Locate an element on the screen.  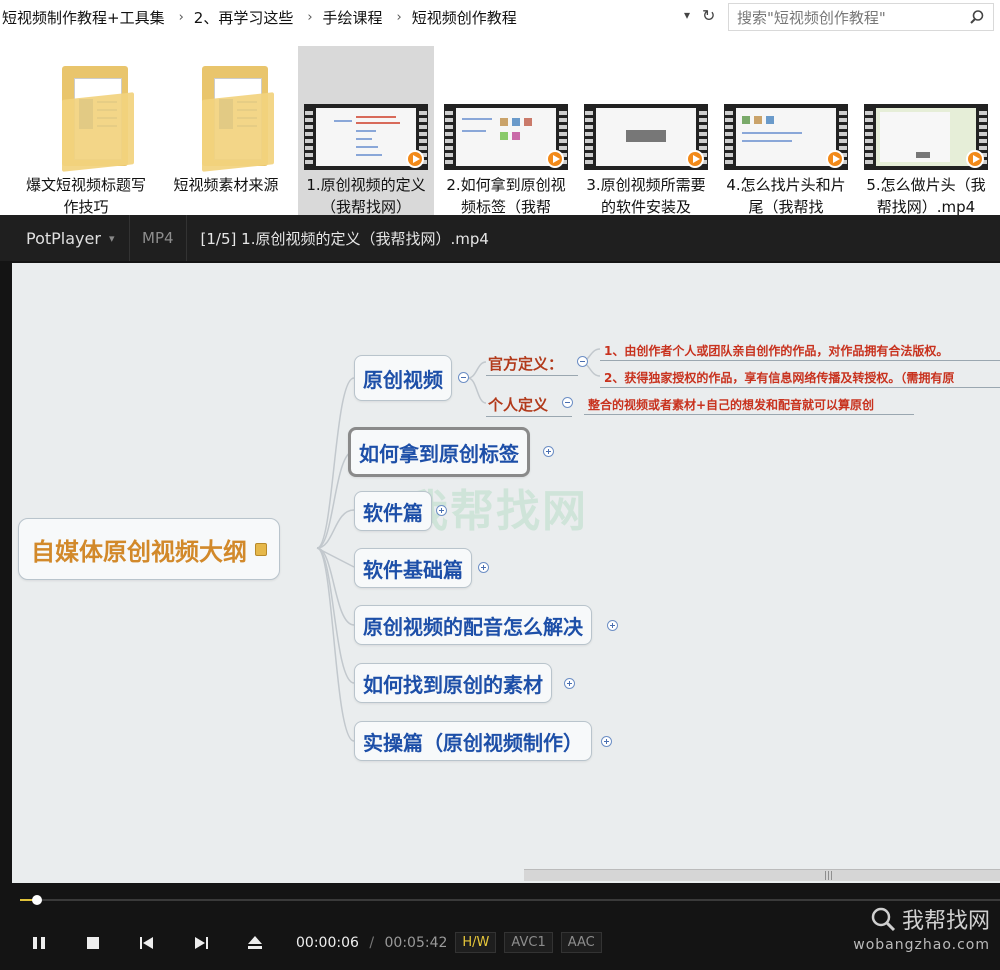
personal-definition-label: 个人定义 is located at coordinates (518, 405).